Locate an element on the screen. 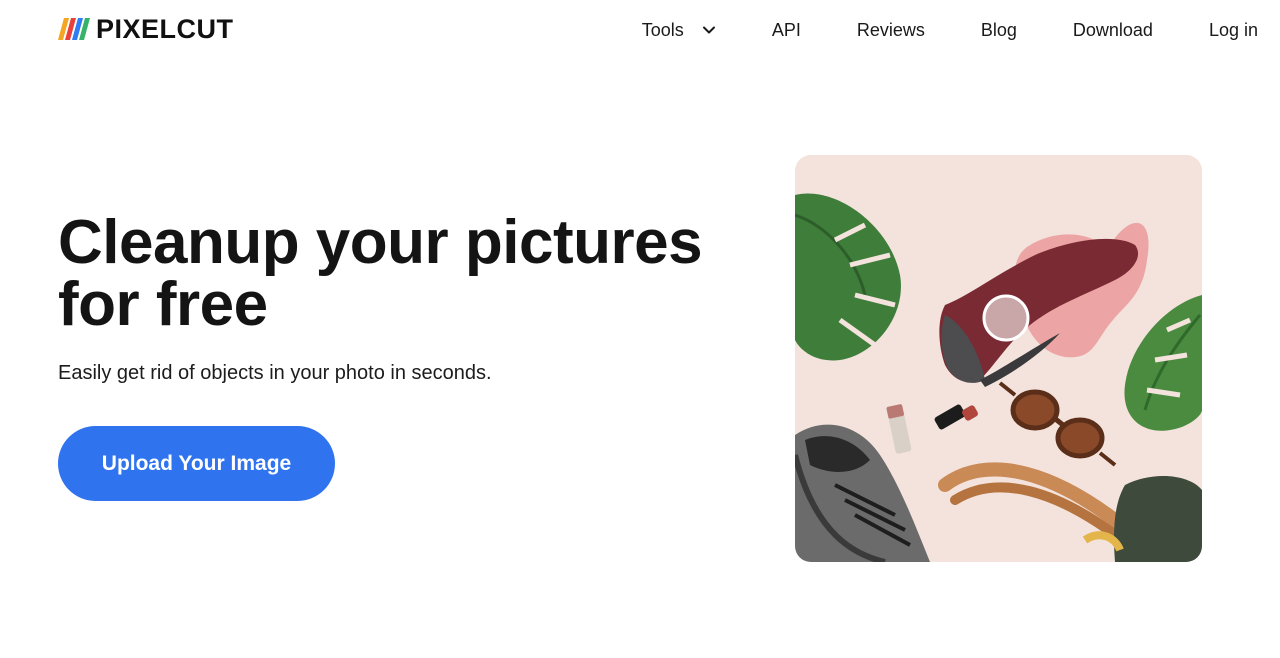 The height and width of the screenshot is (658, 1280). nav-label-blog: Blog is located at coordinates (998, 30).